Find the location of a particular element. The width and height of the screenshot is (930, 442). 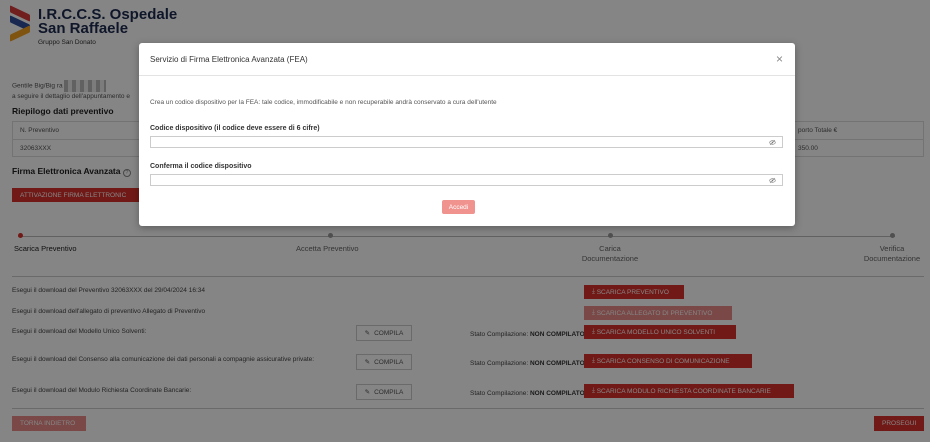

submit-button: Accedi is located at coordinates (458, 207).